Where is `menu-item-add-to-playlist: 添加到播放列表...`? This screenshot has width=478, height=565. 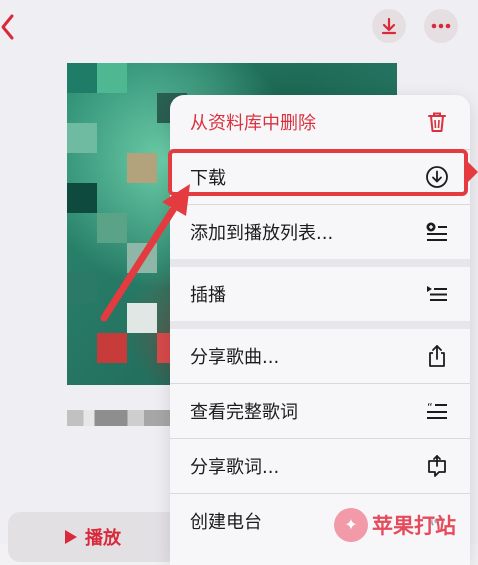
menu-item-add-to-playlist: 添加到播放列表... is located at coordinates (320, 232).